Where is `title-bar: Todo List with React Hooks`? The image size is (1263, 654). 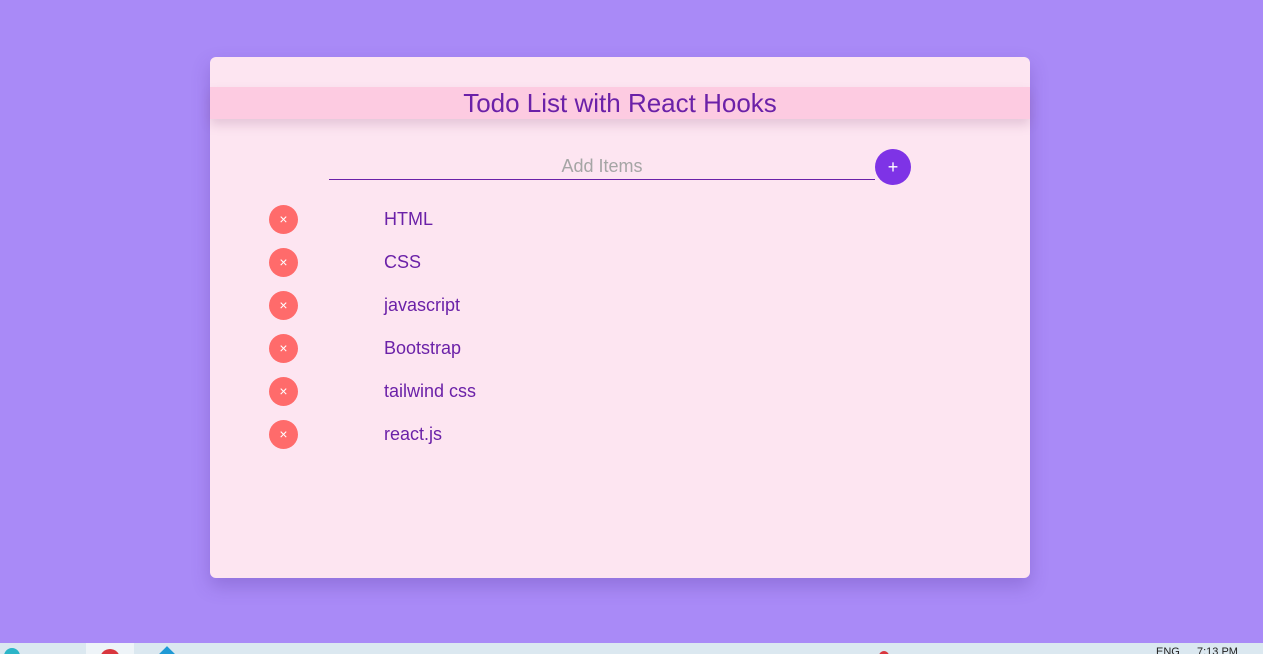 title-bar: Todo List with React Hooks is located at coordinates (620, 103).